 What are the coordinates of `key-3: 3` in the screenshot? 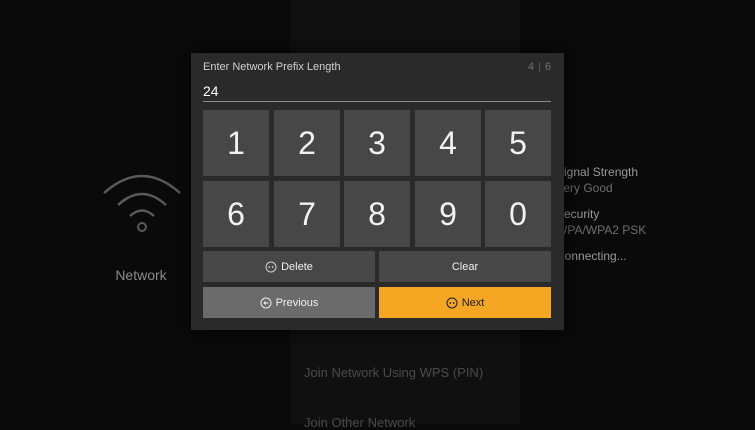 It's located at (377, 143).